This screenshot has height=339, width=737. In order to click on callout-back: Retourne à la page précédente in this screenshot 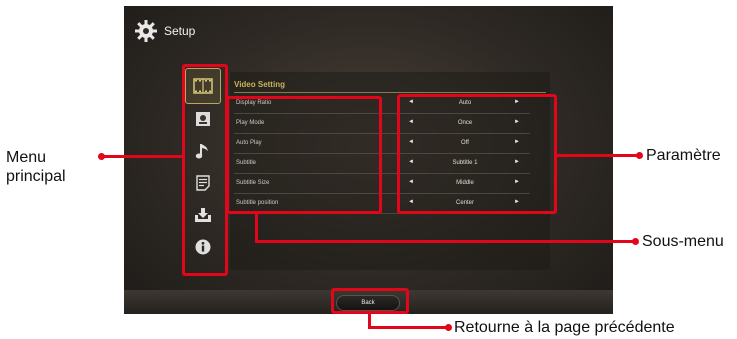, I will do `click(564, 327)`.